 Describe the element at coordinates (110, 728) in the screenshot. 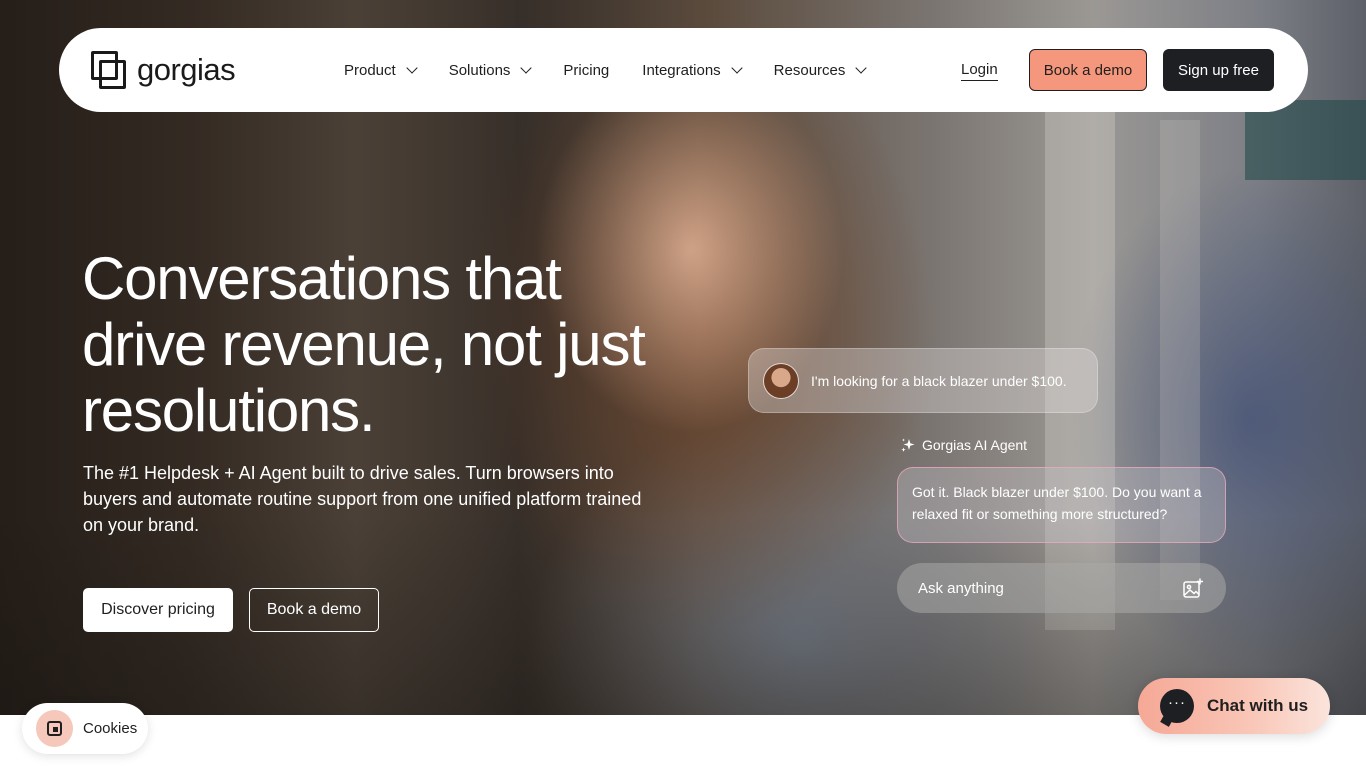

I see `cookies-label: Cookies` at that location.